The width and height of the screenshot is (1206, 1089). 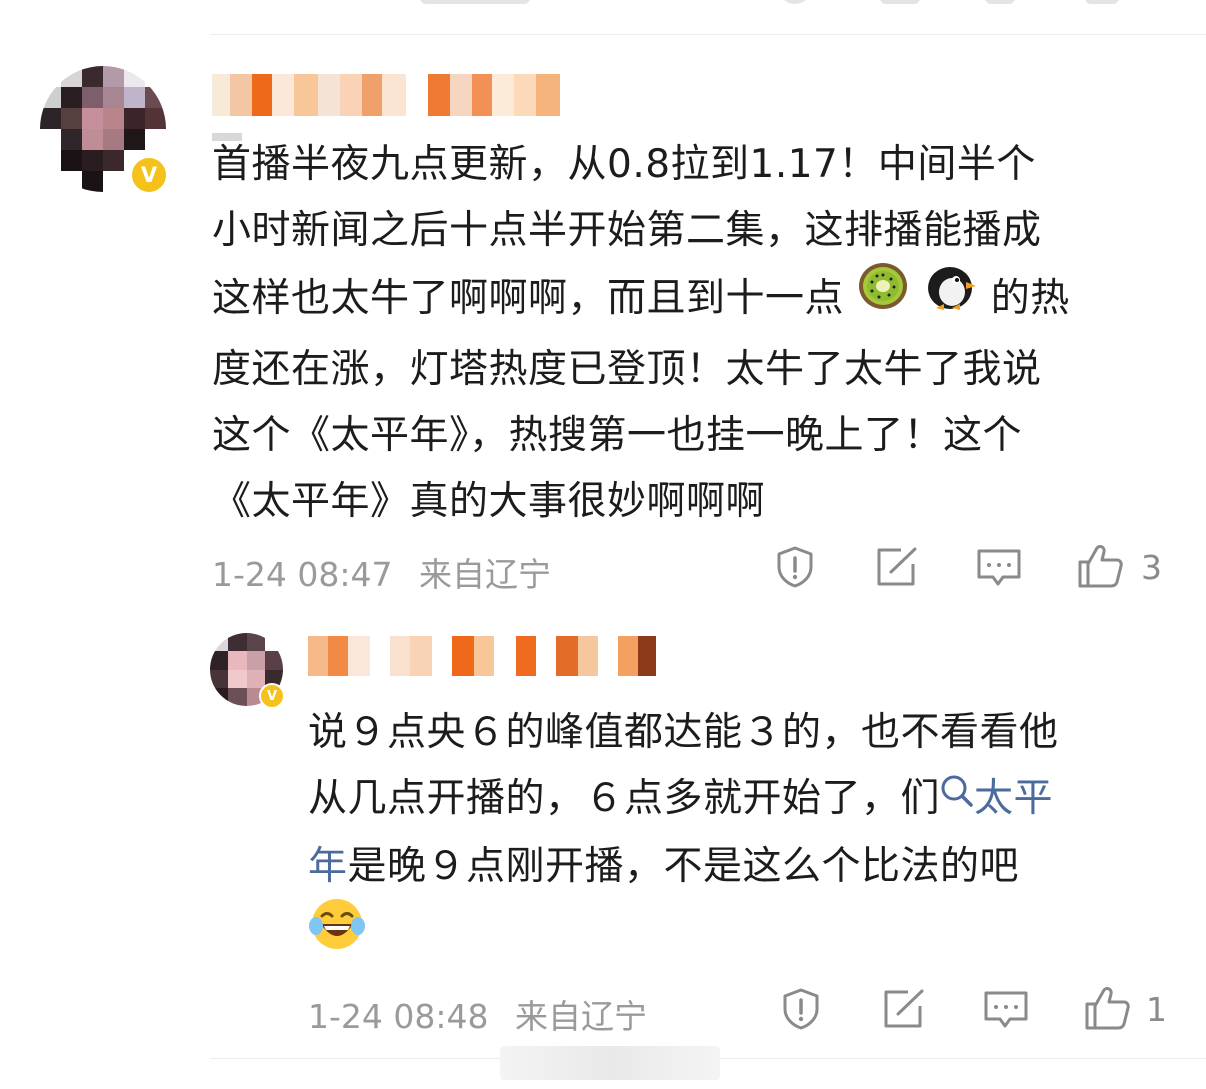 I want to click on like-count: 3, so click(x=1151, y=567).